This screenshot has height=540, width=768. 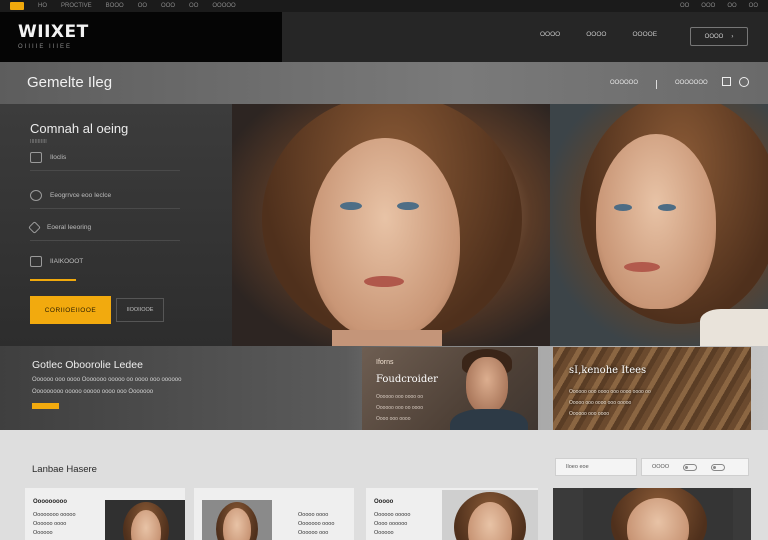 I want to click on card-title: sI,kenohe Itees, so click(x=608, y=370).